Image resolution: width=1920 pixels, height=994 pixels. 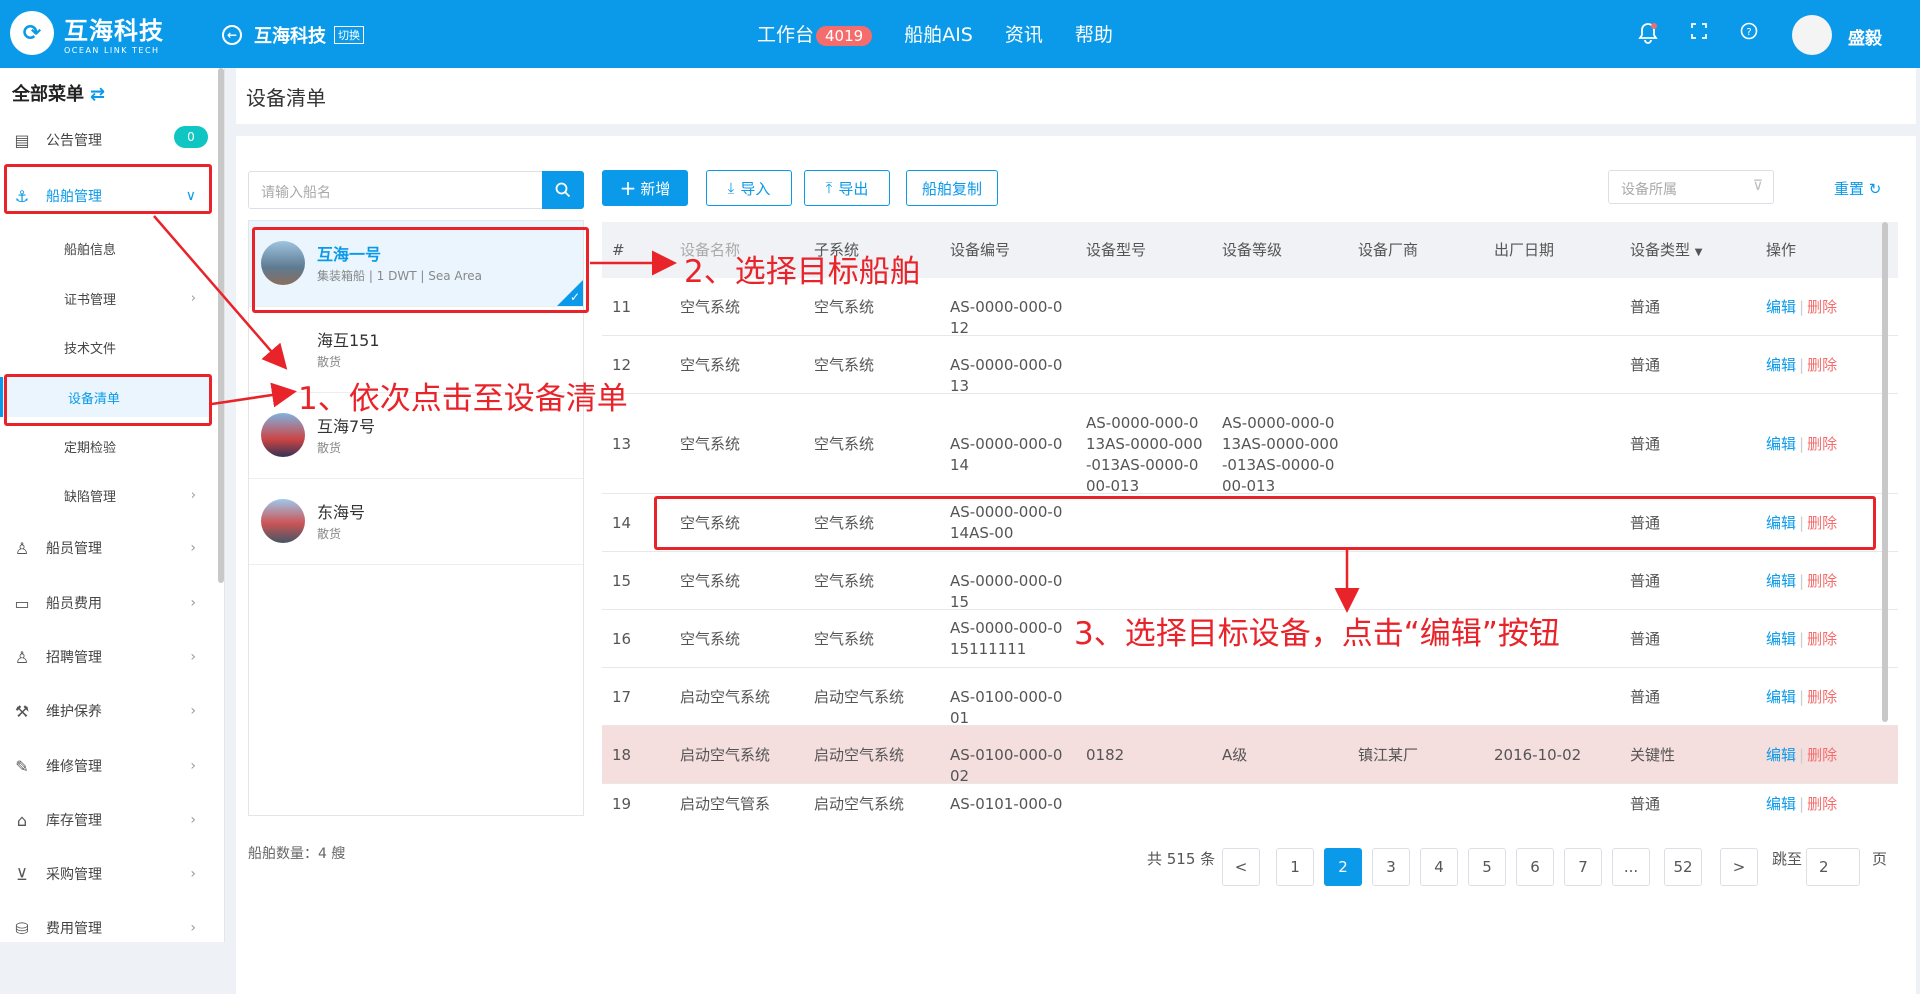 What do you see at coordinates (396, 190) in the screenshot?
I see `ship-search-input: 请输入船名` at bounding box center [396, 190].